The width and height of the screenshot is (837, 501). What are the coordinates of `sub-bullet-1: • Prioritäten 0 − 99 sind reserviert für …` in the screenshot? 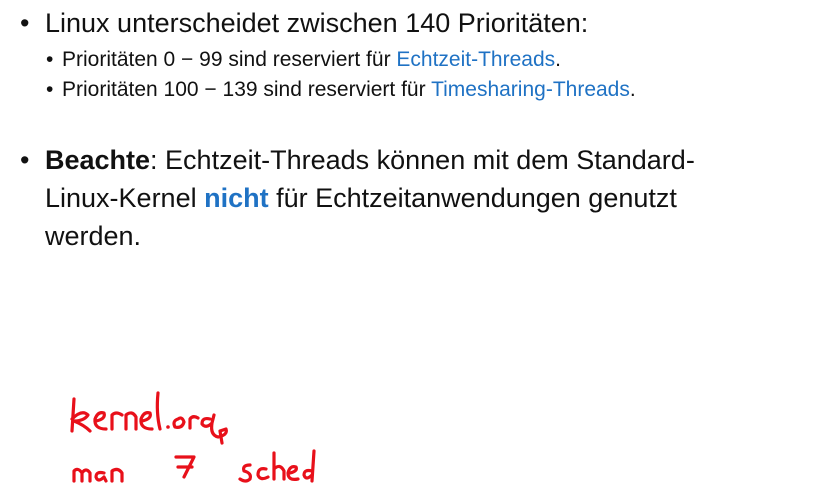 It's located at (303, 60).